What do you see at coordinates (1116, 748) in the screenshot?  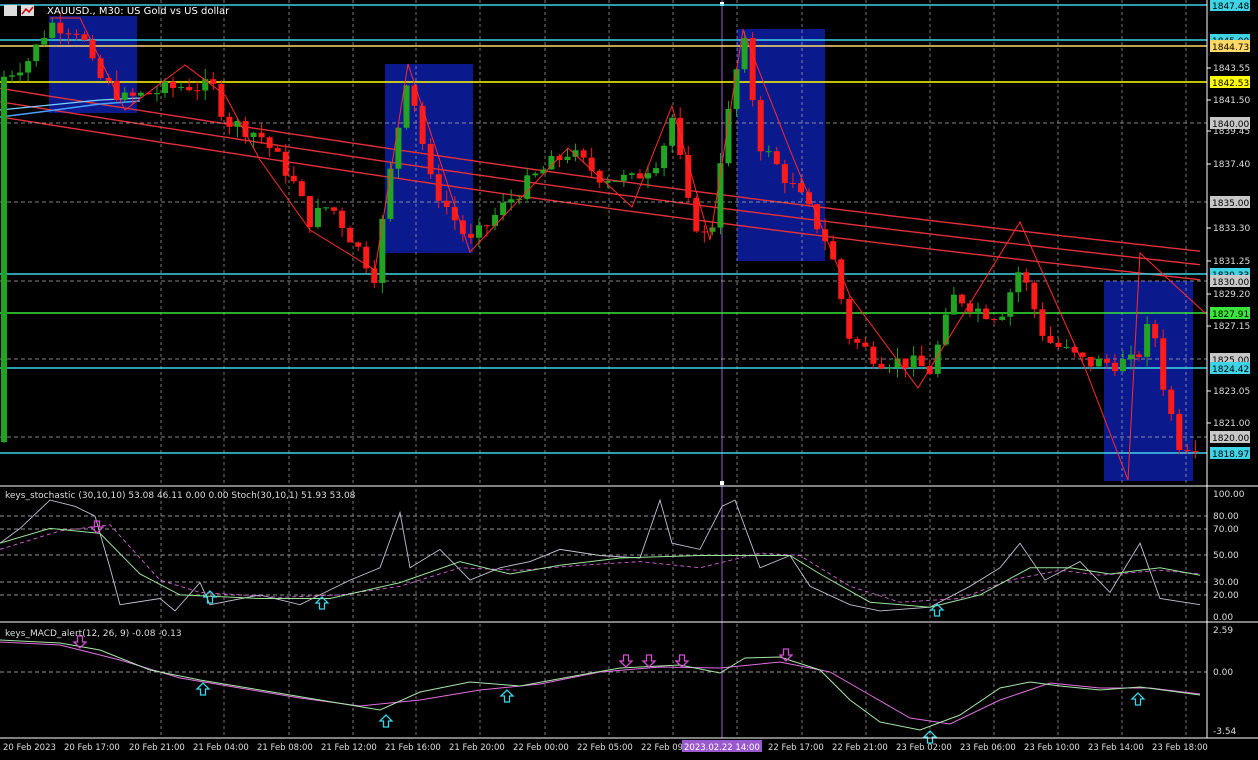 I see `time-tick-label: 23 Feb 14:00` at bounding box center [1116, 748].